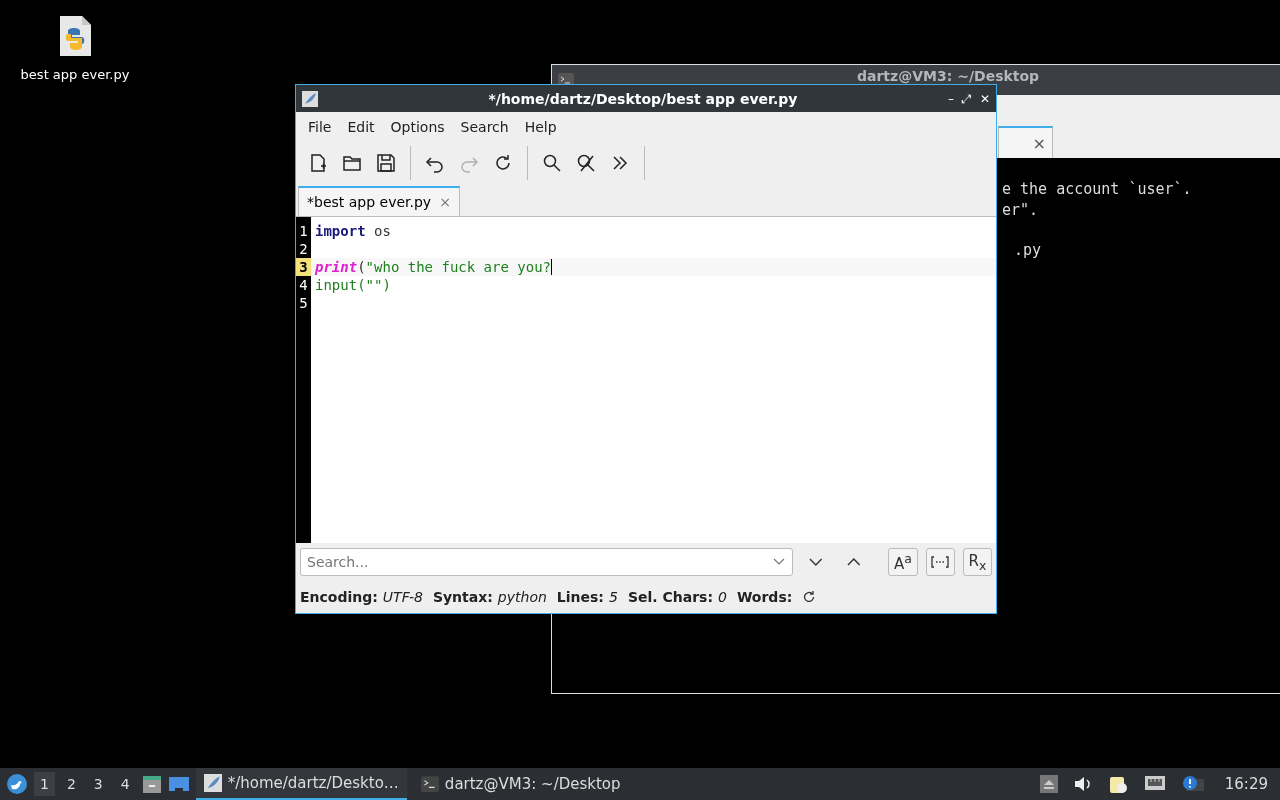 This screenshot has height=800, width=1280. What do you see at coordinates (552, 267) in the screenshot?
I see `text-caret` at bounding box center [552, 267].